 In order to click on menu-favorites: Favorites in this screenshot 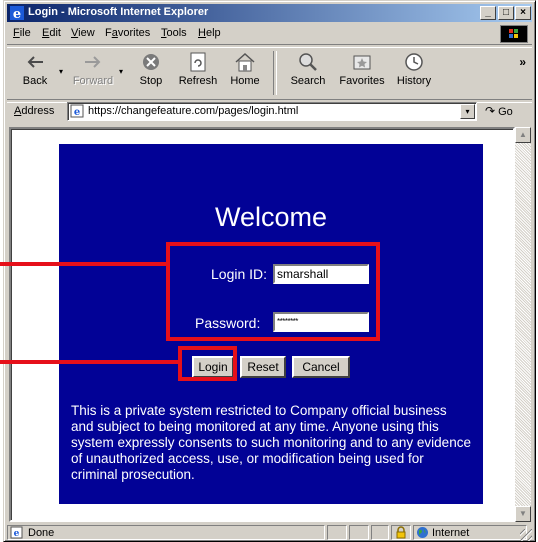, I will do `click(127, 33)`.